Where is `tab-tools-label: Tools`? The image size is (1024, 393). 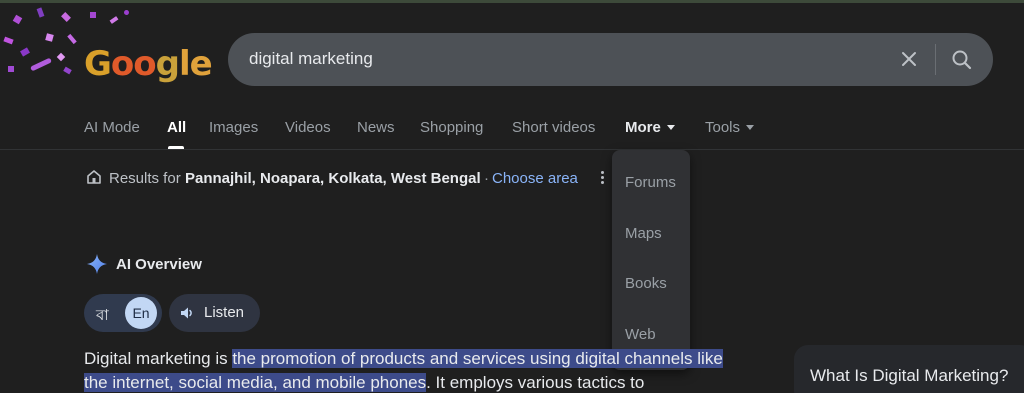 tab-tools-label: Tools is located at coordinates (723, 127).